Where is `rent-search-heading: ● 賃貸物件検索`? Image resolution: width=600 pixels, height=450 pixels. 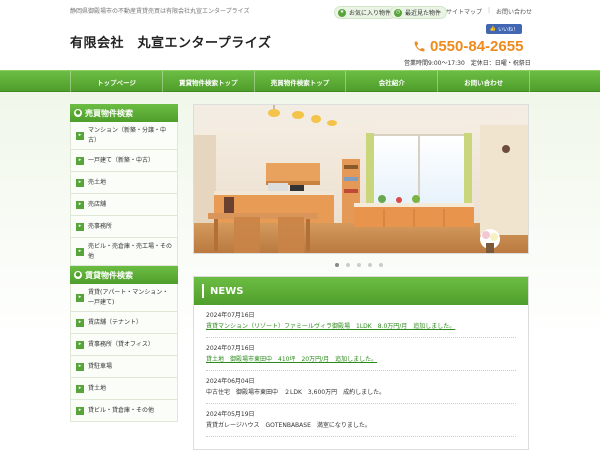 rent-search-heading: ● 賃貸物件検索 is located at coordinates (124, 275).